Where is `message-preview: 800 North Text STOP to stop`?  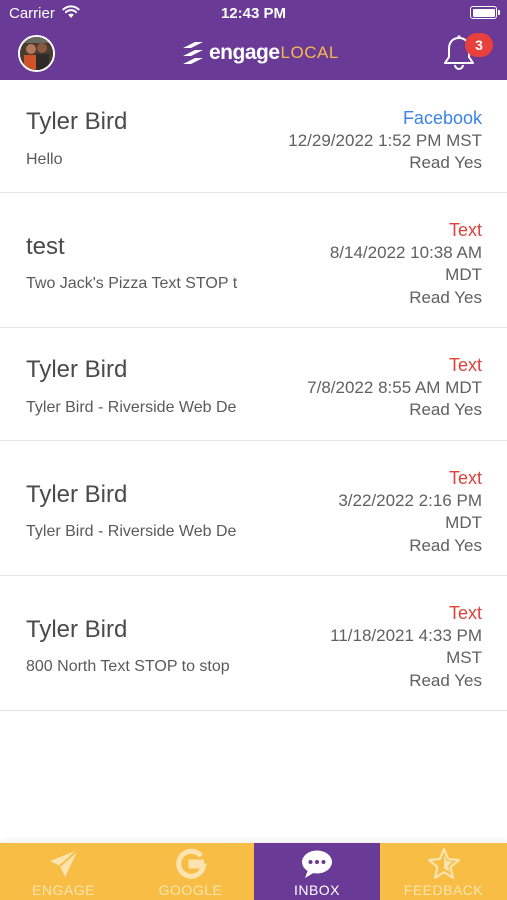 message-preview: 800 North Text STOP to stop is located at coordinates (128, 666).